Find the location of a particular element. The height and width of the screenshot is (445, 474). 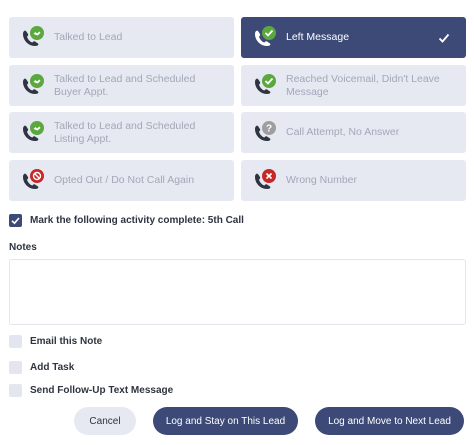

outcome-wrong-number: Wrong Number is located at coordinates (353, 180).